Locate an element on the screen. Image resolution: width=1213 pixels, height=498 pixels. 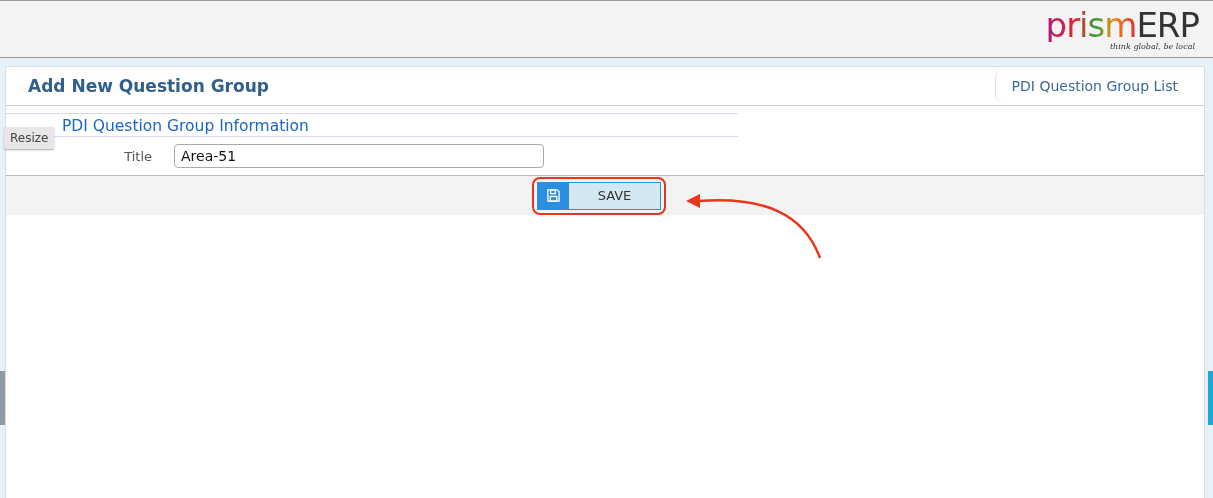
title-input: Area-51 is located at coordinates (359, 156).